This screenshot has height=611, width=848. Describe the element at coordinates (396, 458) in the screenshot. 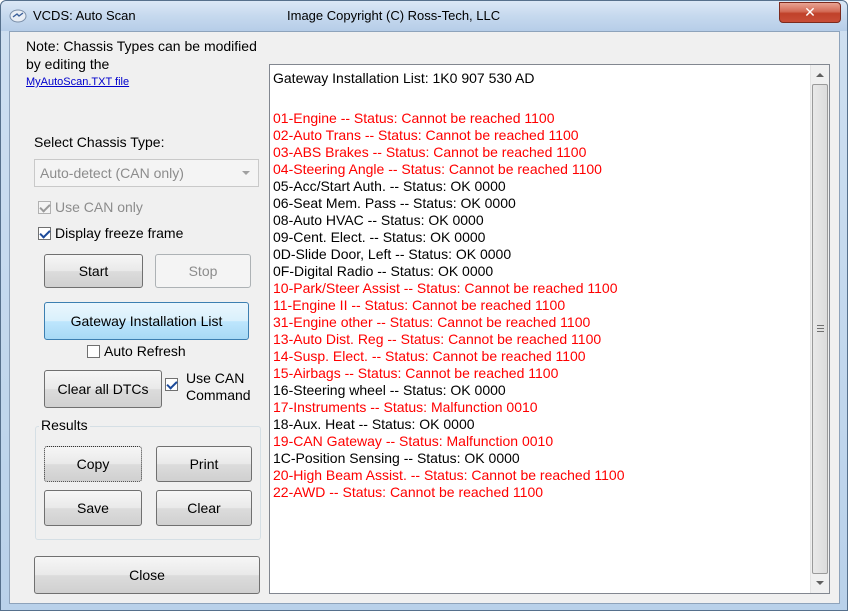

I see `result-line: 1C-Position Sensing -- Status: OK 0000` at that location.